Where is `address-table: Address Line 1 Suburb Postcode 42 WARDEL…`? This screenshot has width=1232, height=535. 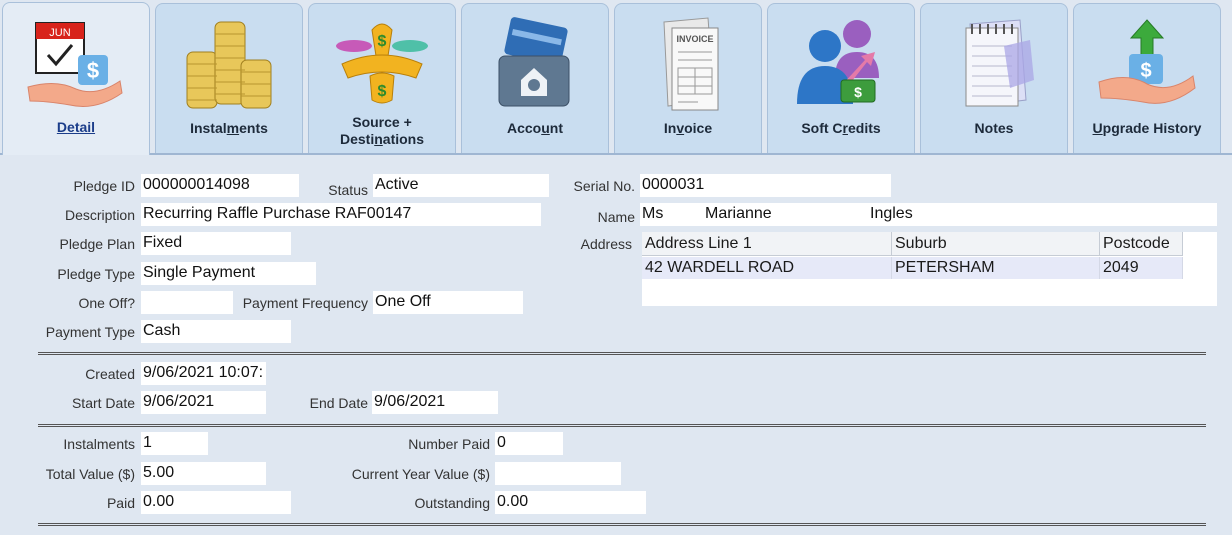 address-table: Address Line 1 Suburb Postcode 42 WARDEL… is located at coordinates (929, 269).